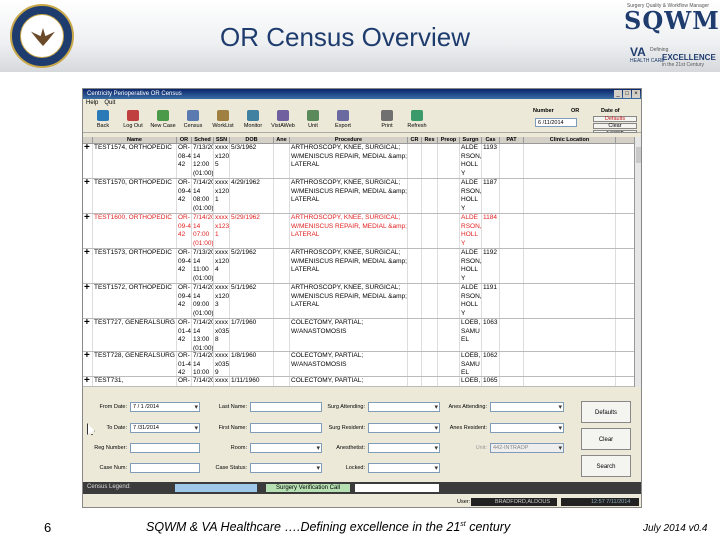 The width and height of the screenshot is (720, 540). Describe the element at coordinates (163, 119) in the screenshot. I see `toolbar-new-case-button: New Case` at that location.